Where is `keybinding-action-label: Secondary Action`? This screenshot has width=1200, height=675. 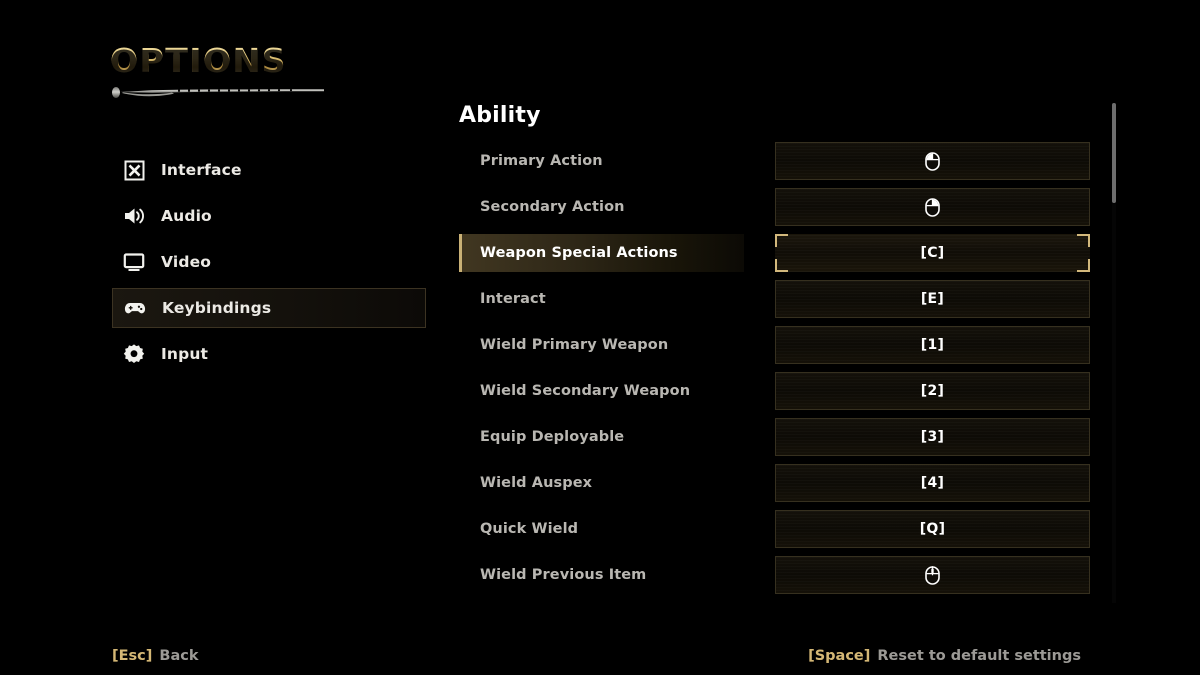 keybinding-action-label: Secondary Action is located at coordinates (601, 207).